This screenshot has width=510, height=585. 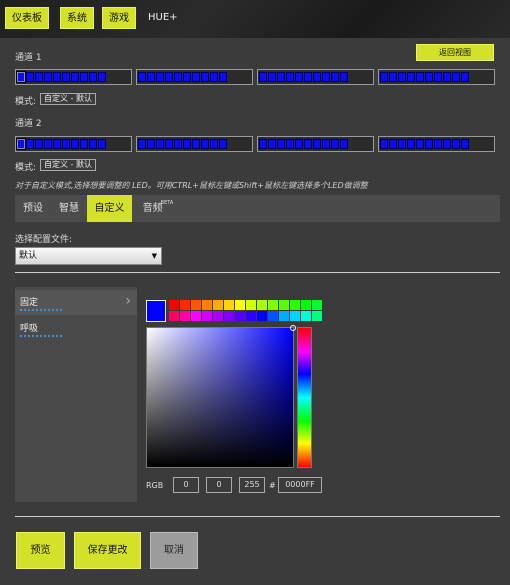 I want to click on cancel-button: 取消, so click(x=174, y=550).